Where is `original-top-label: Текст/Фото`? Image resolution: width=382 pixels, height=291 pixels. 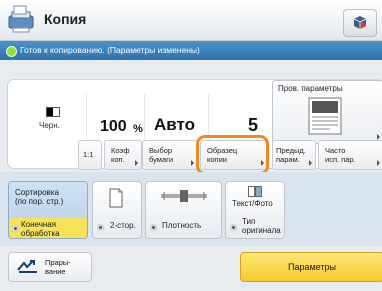
original-top-label: Текст/Фото is located at coordinates (252, 203).